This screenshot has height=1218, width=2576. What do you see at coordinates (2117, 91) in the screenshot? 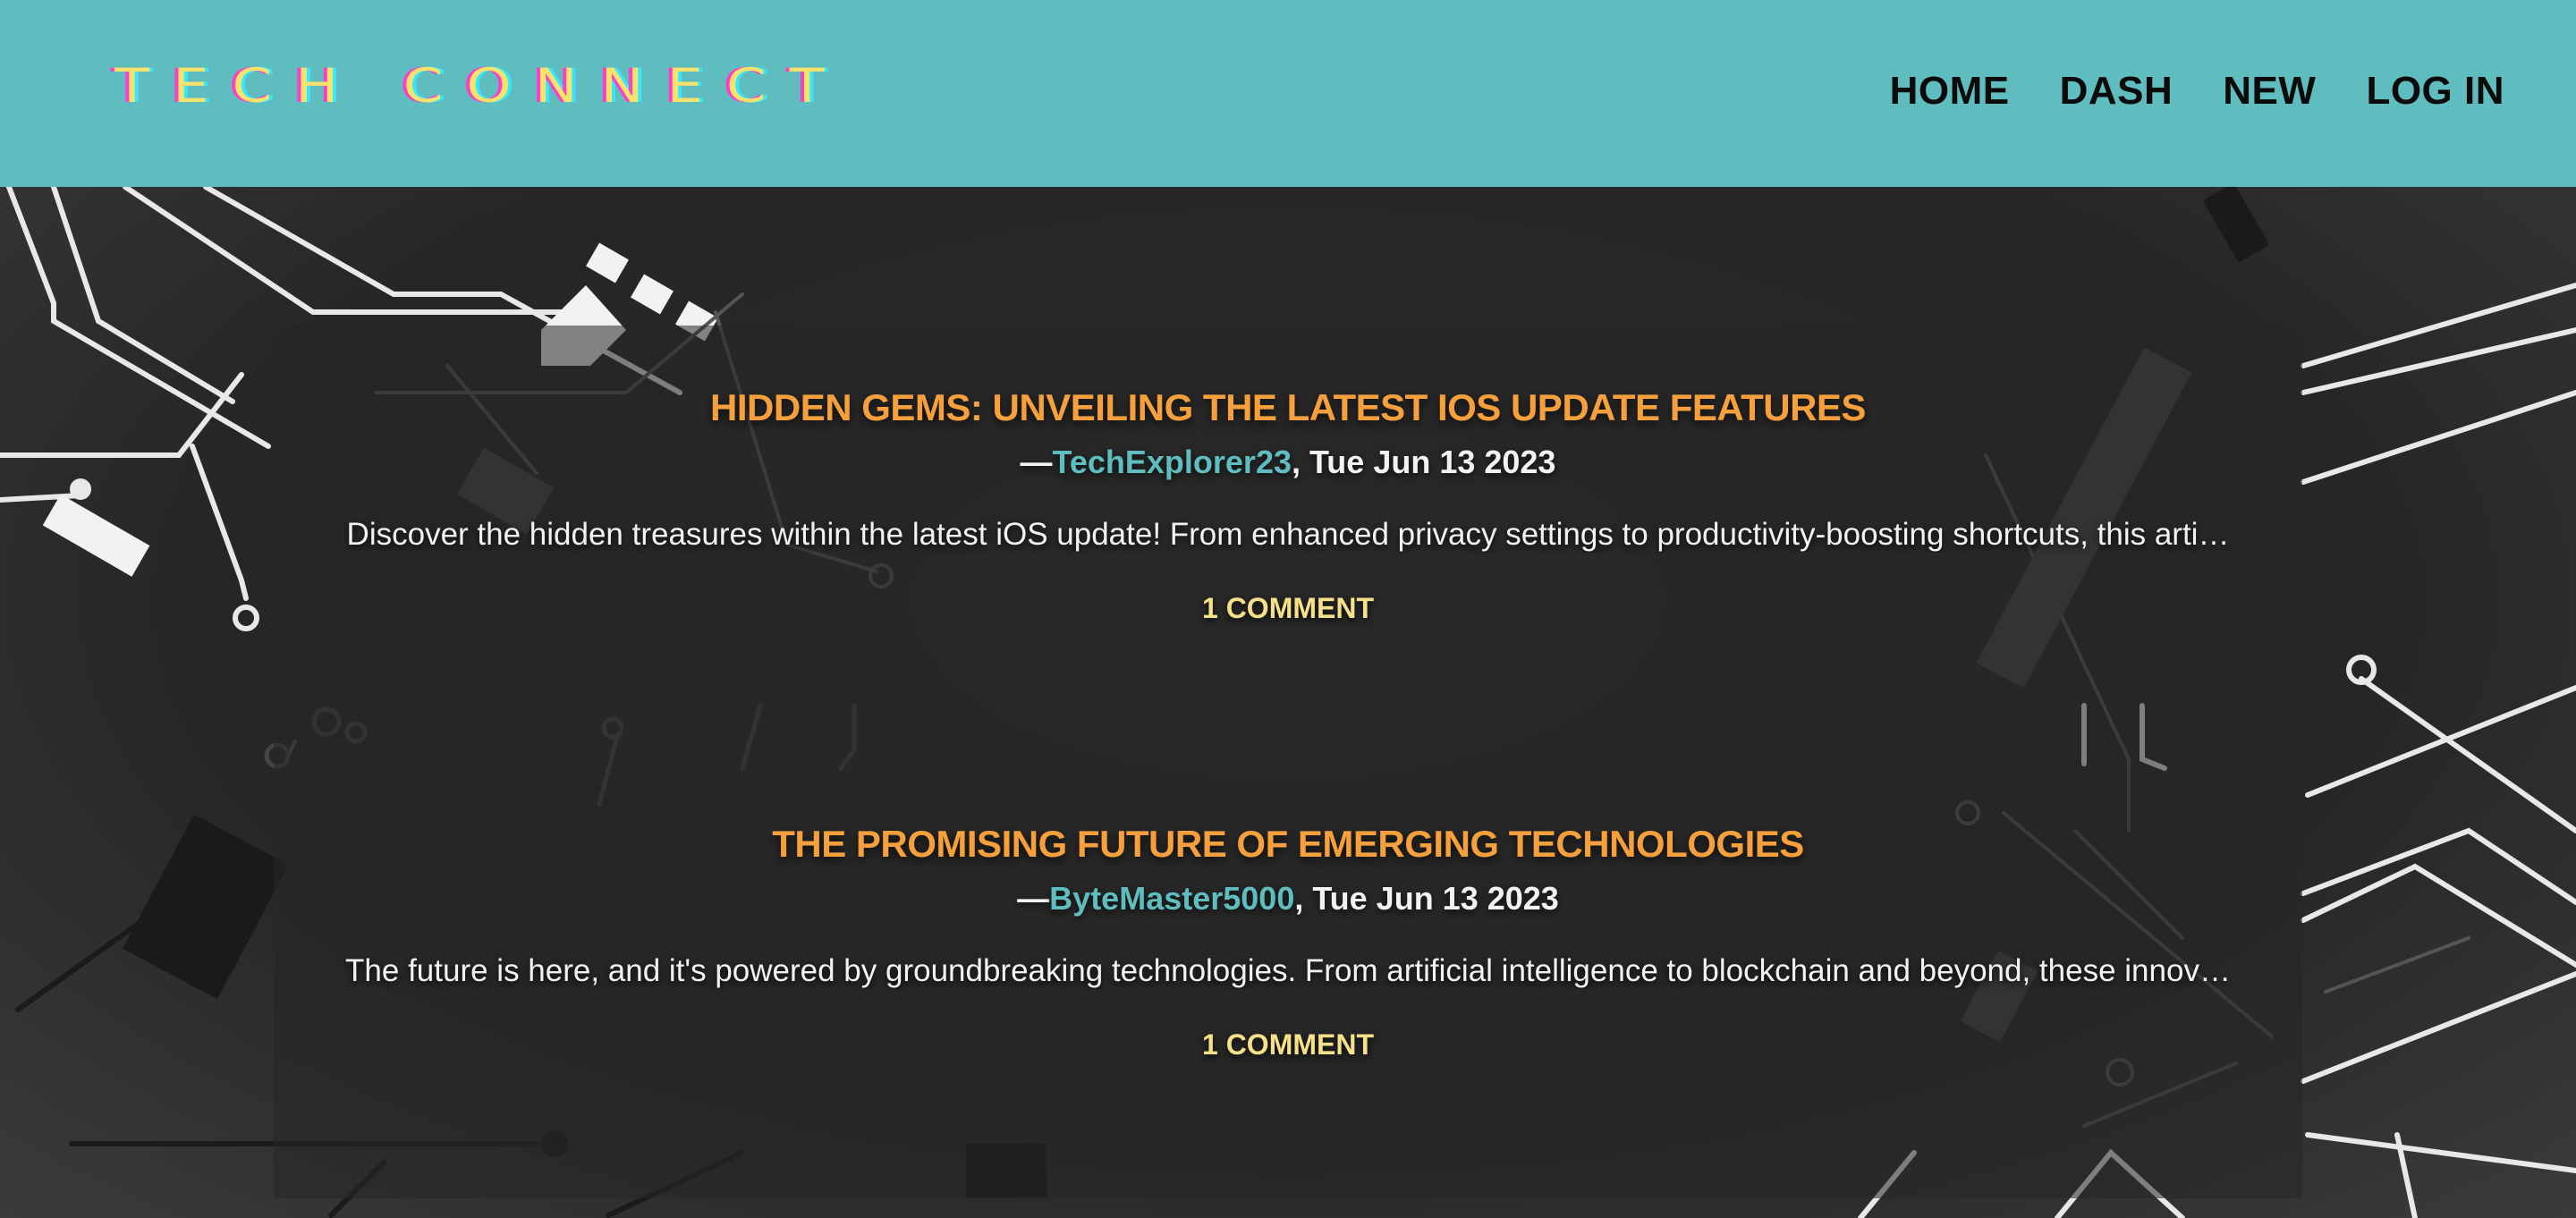
I see `nav-dash-link: DASH` at bounding box center [2117, 91].